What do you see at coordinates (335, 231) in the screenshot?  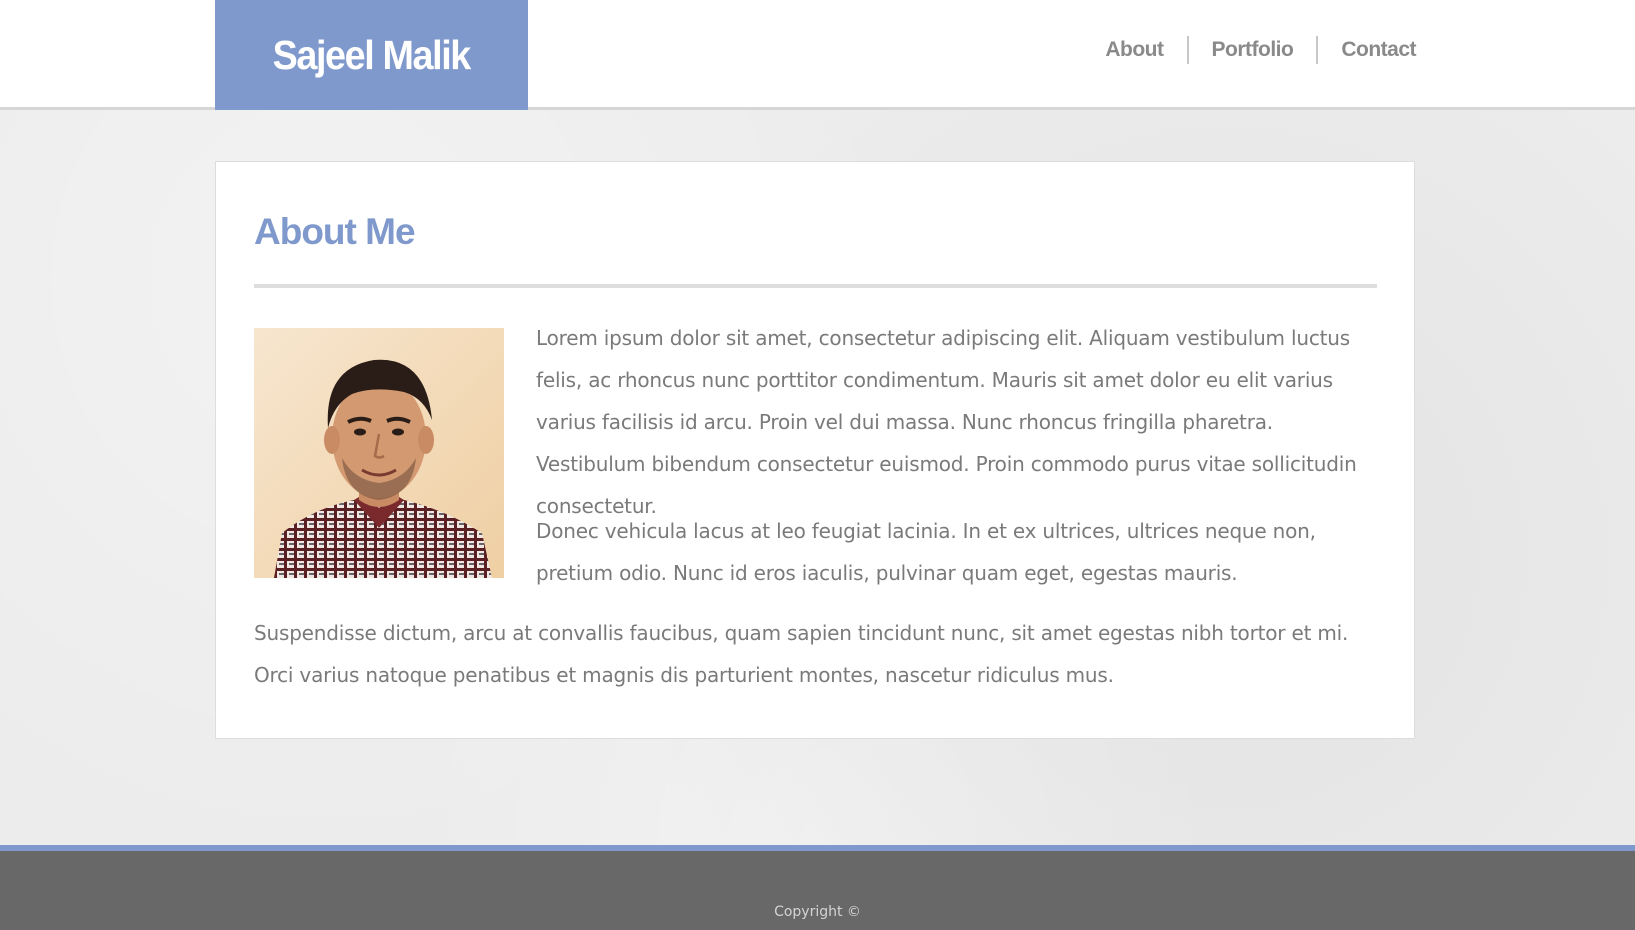 I see `page-title: About Me` at bounding box center [335, 231].